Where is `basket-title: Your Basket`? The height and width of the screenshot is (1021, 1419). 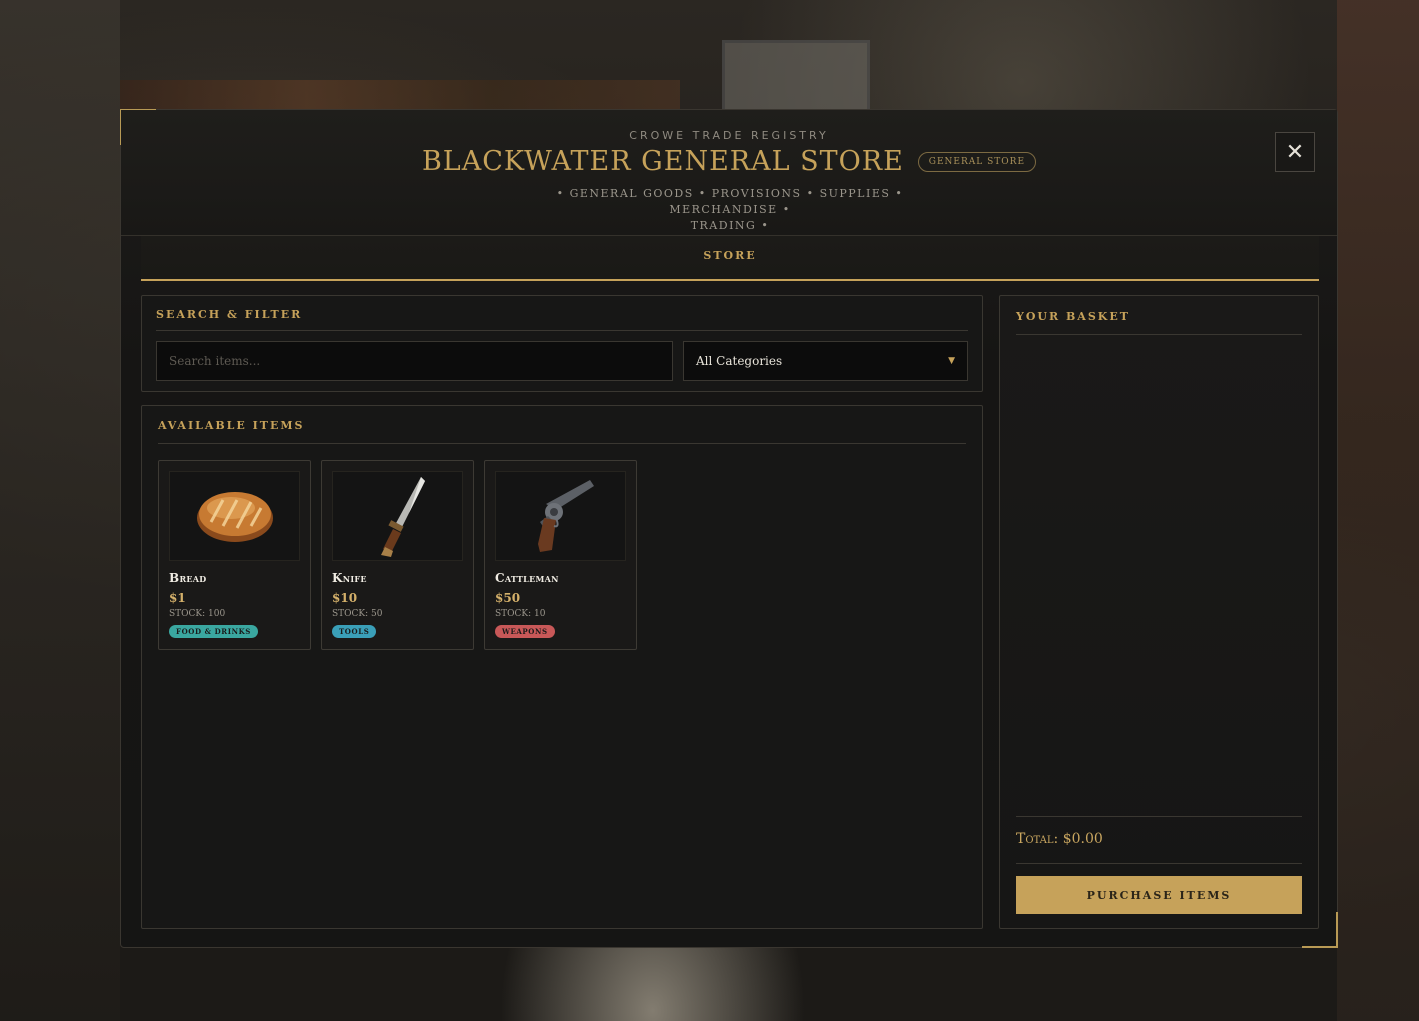
basket-title: Your Basket is located at coordinates (1073, 316).